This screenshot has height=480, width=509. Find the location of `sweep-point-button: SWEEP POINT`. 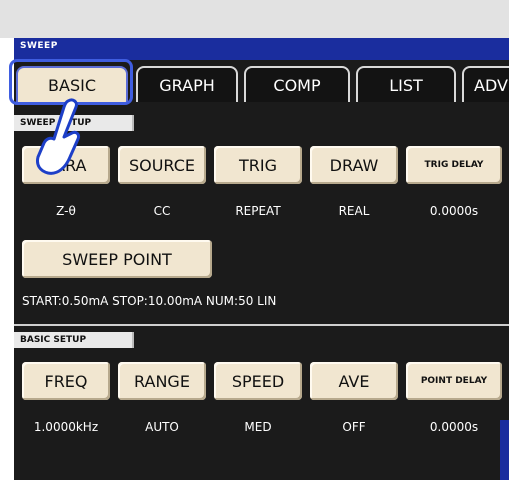

sweep-point-button: SWEEP POINT is located at coordinates (117, 259).